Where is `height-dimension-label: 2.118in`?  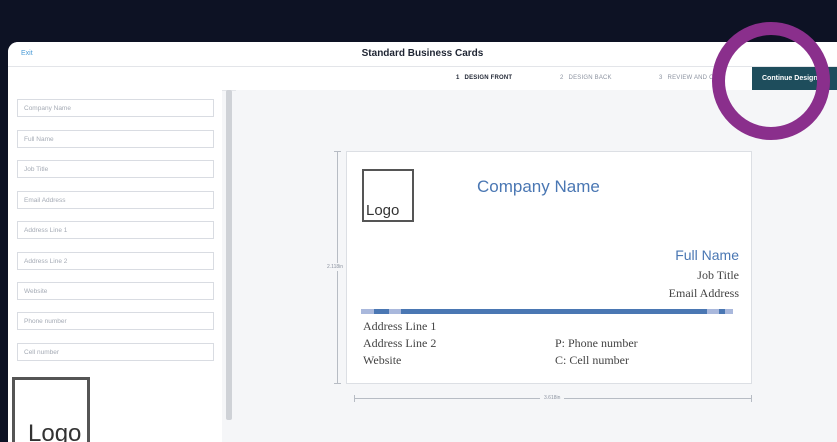
height-dimension-label: 2.118in is located at coordinates (335, 267).